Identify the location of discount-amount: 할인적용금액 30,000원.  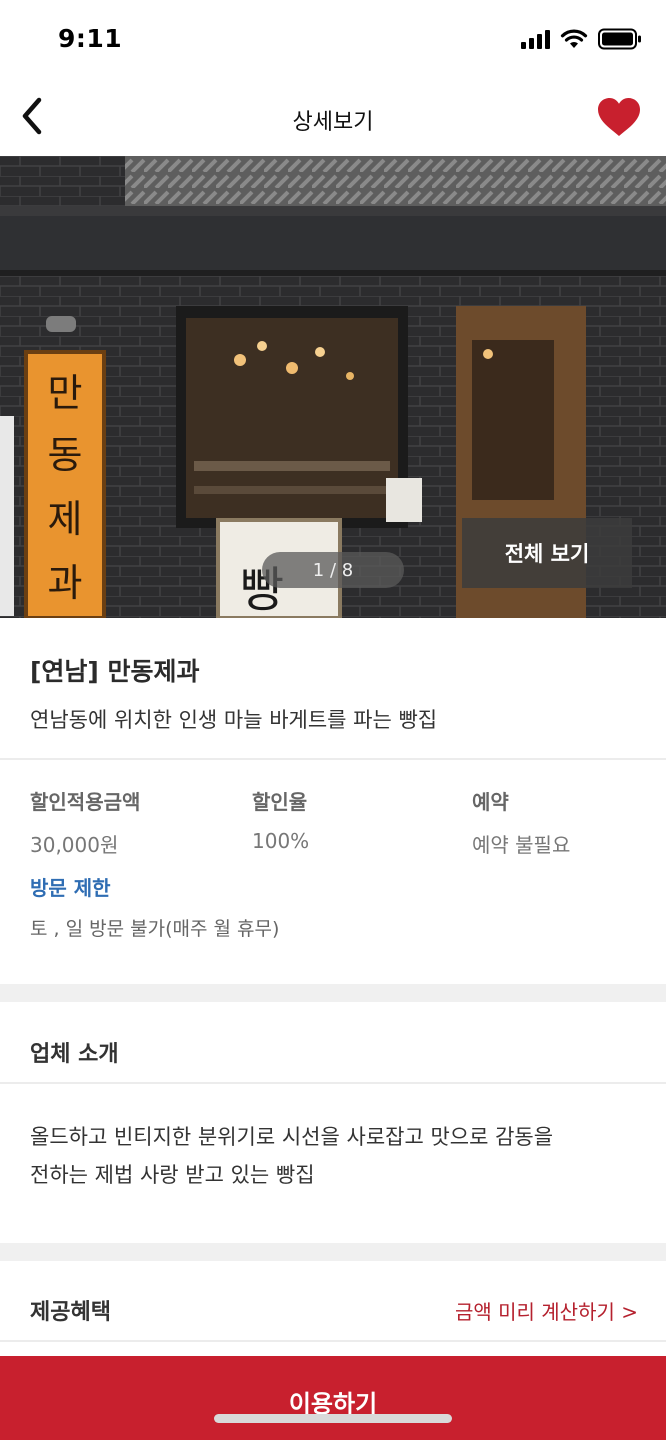
(85, 822).